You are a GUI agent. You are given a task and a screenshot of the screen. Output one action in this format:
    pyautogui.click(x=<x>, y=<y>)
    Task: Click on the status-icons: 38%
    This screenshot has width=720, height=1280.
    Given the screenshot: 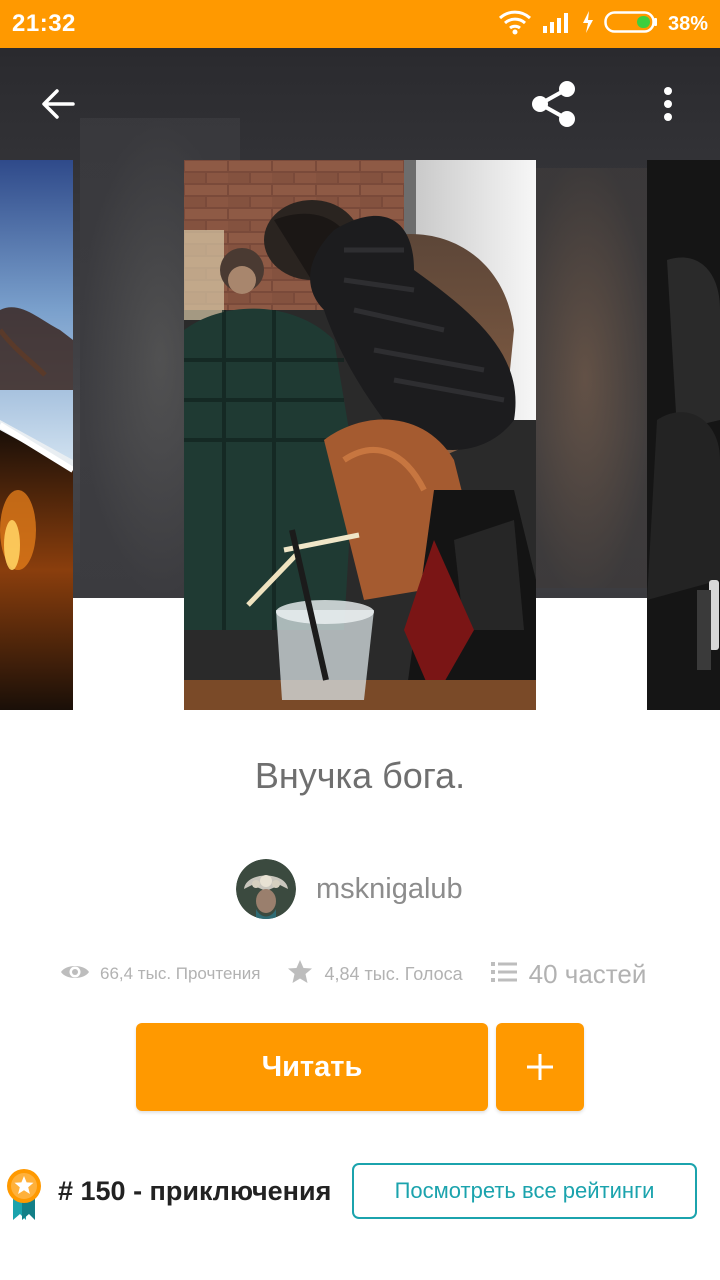 What is the action you would take?
    pyautogui.click(x=603, y=24)
    